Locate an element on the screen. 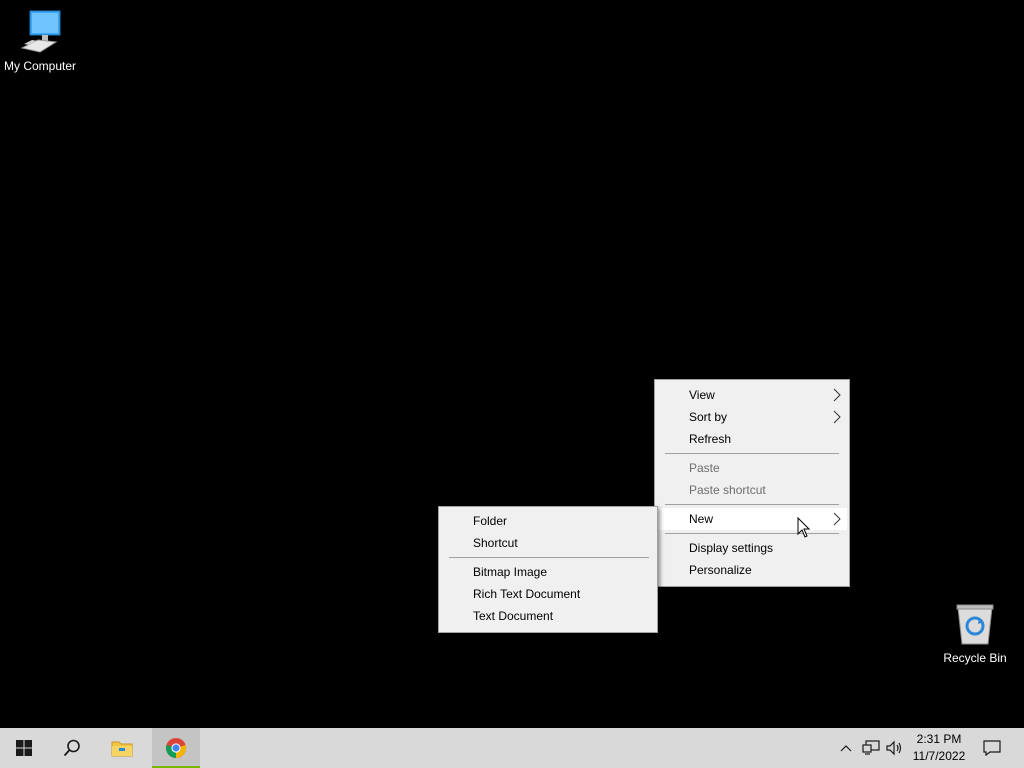 The image size is (1024, 768). recycle-bin-icon is located at coordinates (975, 624).